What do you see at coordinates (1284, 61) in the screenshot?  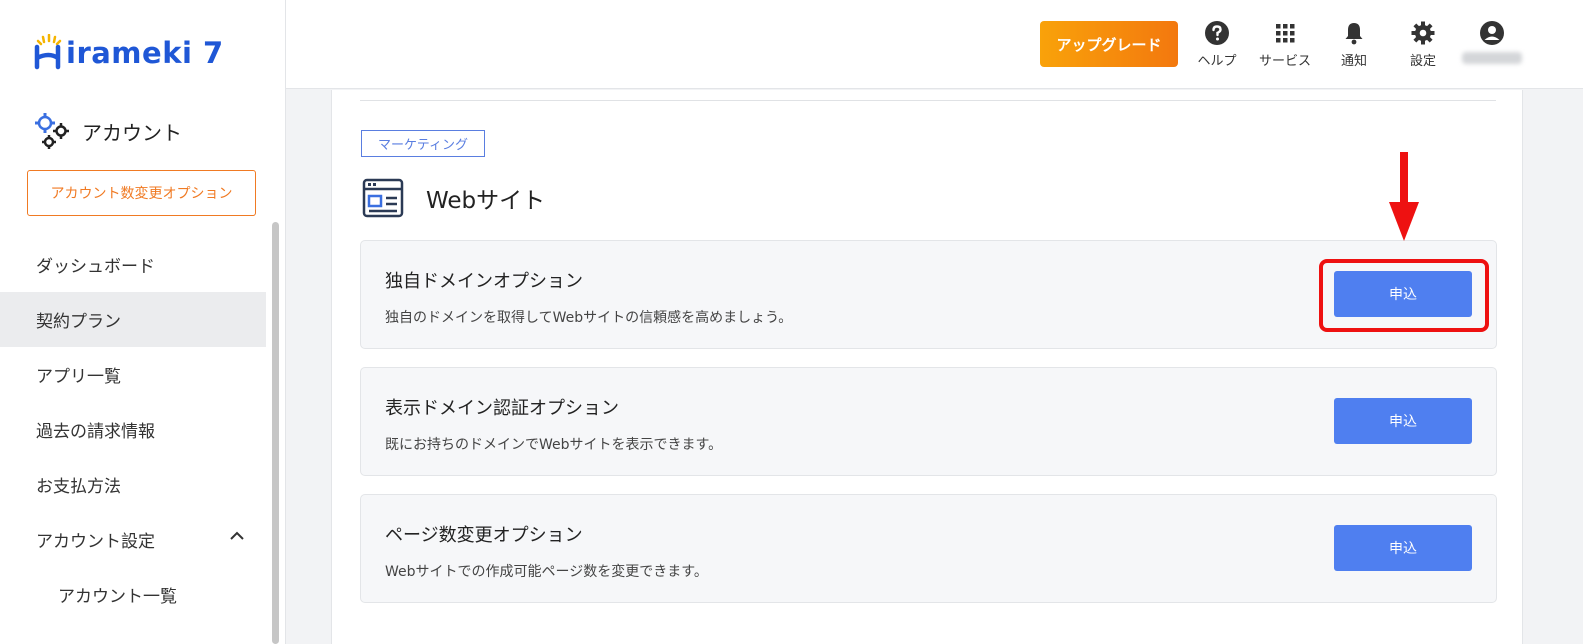 I see `services-label: サービス` at bounding box center [1284, 61].